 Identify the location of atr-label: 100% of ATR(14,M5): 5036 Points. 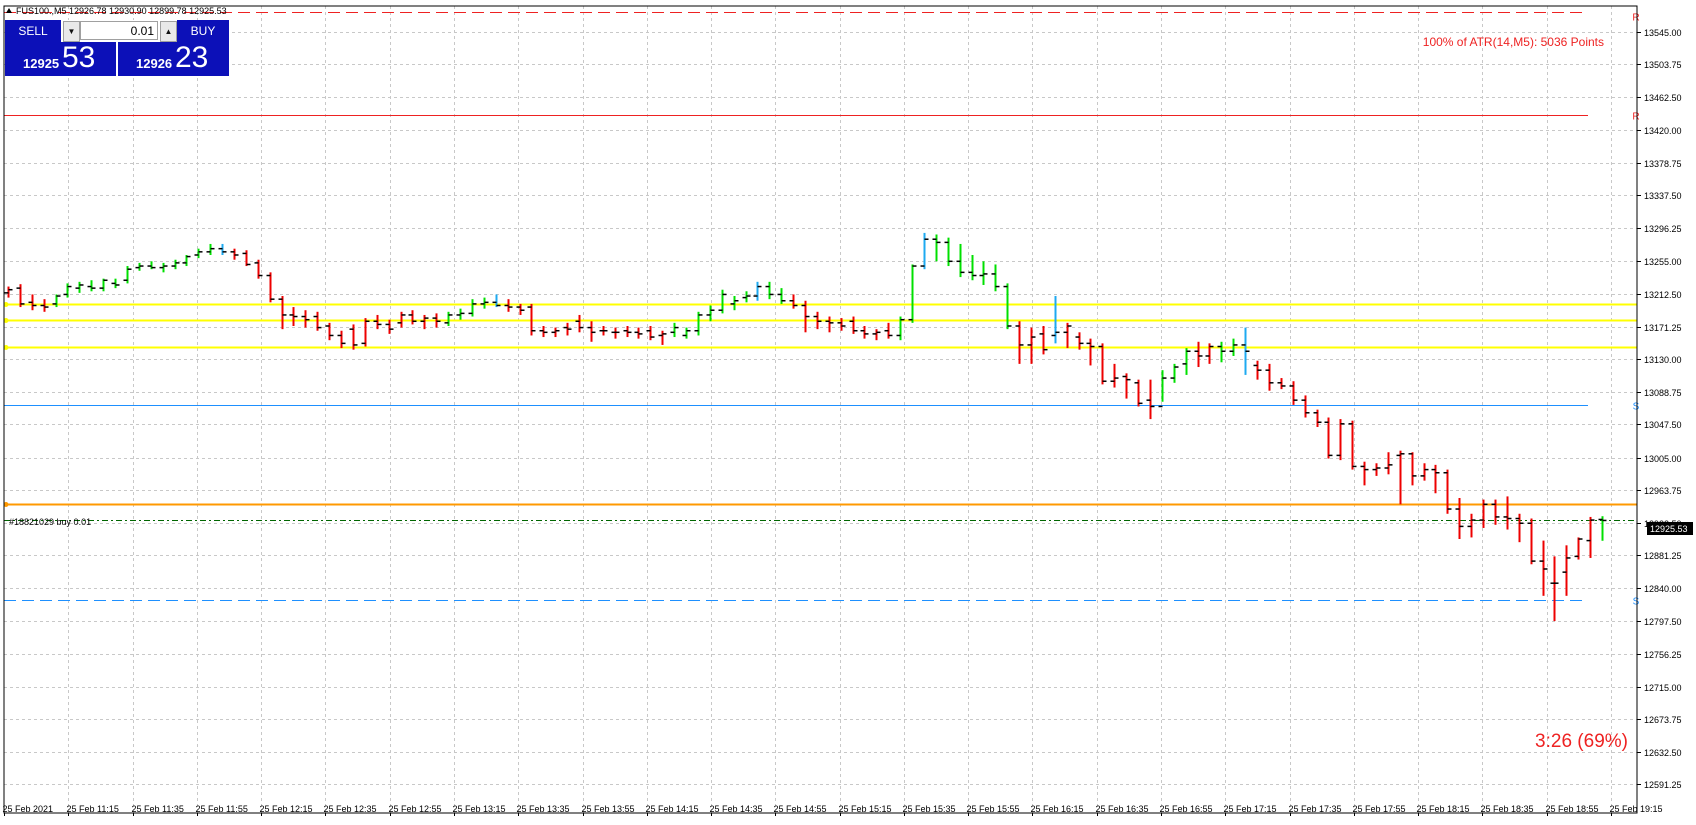
(1513, 42).